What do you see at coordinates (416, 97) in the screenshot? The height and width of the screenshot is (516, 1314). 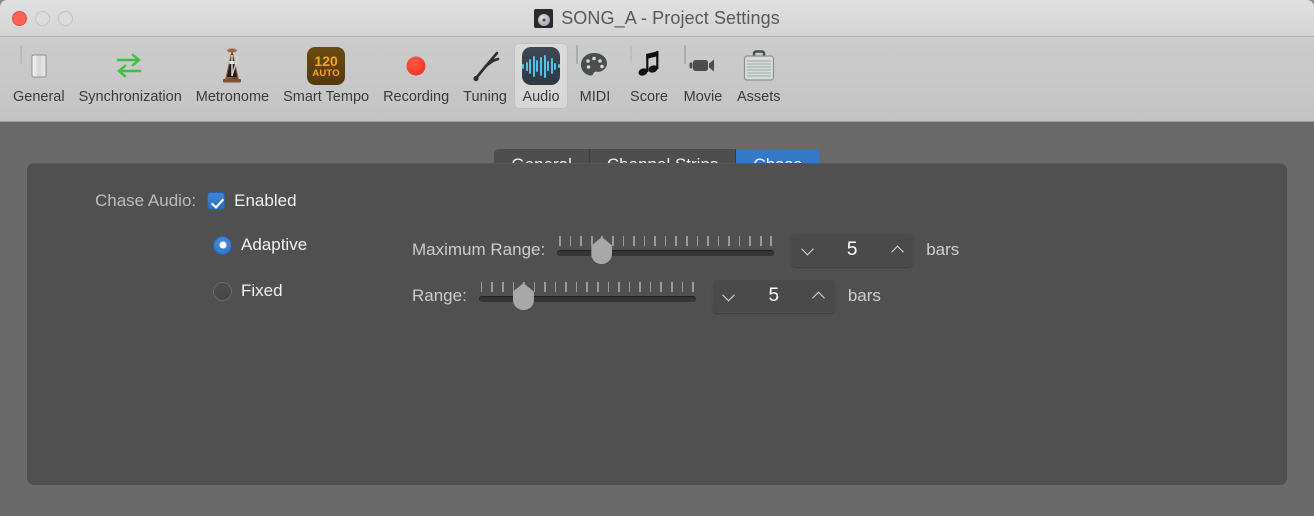 I see `toolbar-label-recording: Recording` at bounding box center [416, 97].